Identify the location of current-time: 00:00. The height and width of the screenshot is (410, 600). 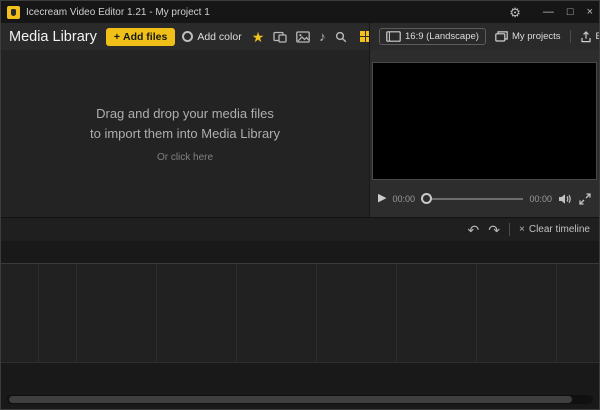
(403, 198).